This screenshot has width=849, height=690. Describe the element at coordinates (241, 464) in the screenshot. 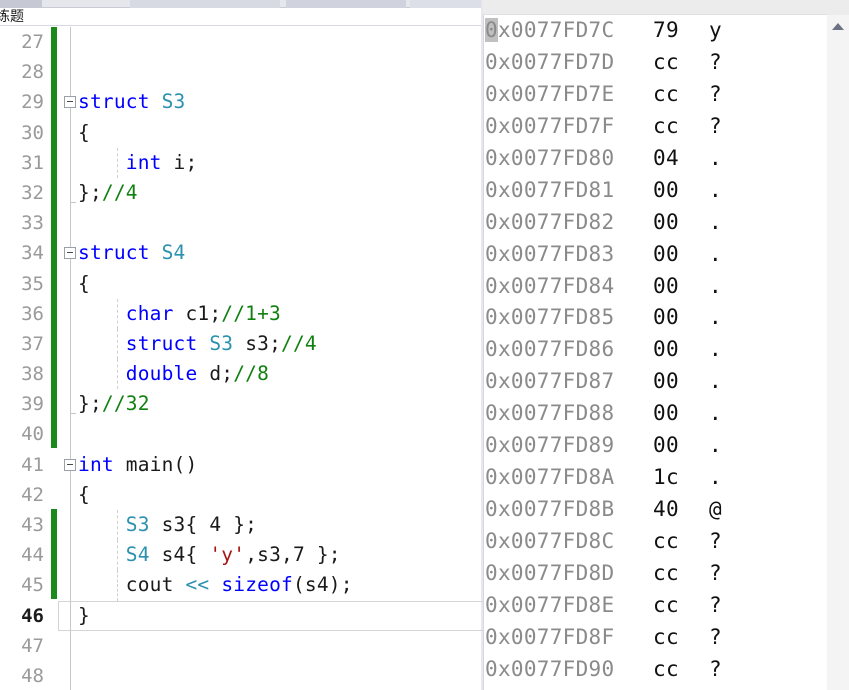

I see `code-line: 41 int main()` at that location.